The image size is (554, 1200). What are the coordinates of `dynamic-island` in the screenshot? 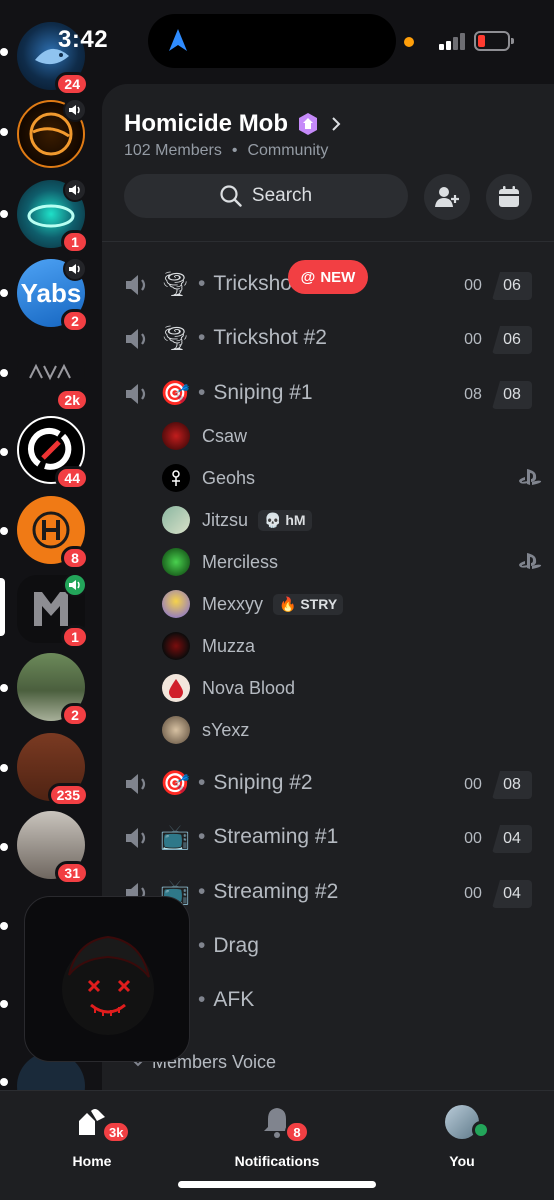 It's located at (272, 41).